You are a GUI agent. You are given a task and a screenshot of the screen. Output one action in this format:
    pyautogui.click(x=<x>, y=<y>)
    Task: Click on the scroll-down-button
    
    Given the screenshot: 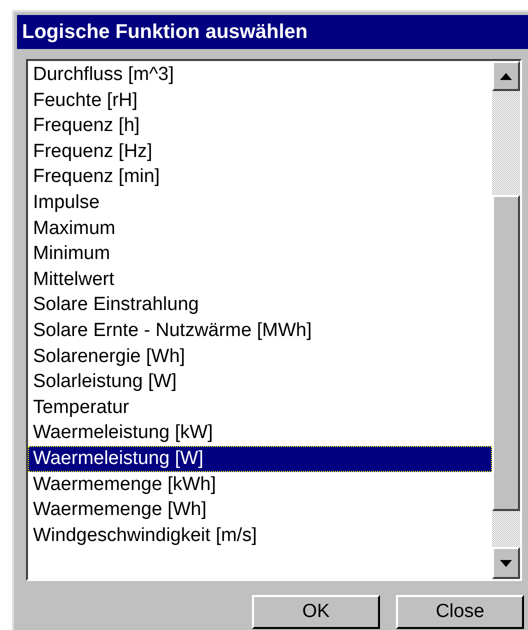 What is the action you would take?
    pyautogui.click(x=506, y=563)
    